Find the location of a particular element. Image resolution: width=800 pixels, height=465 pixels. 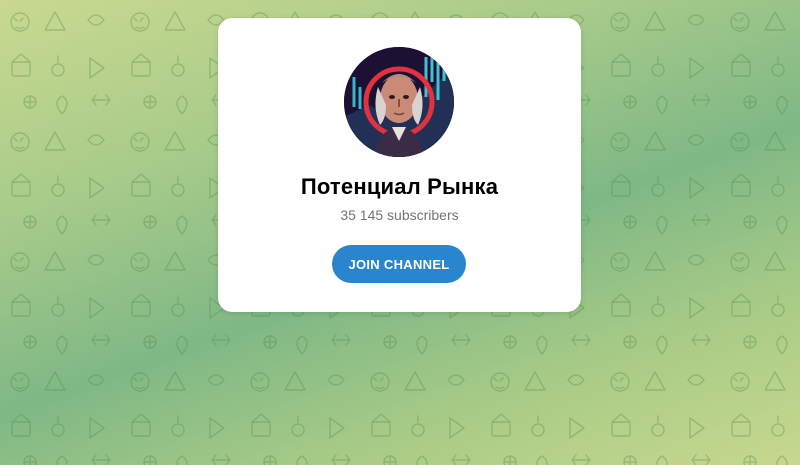

channel-avatar is located at coordinates (399, 102).